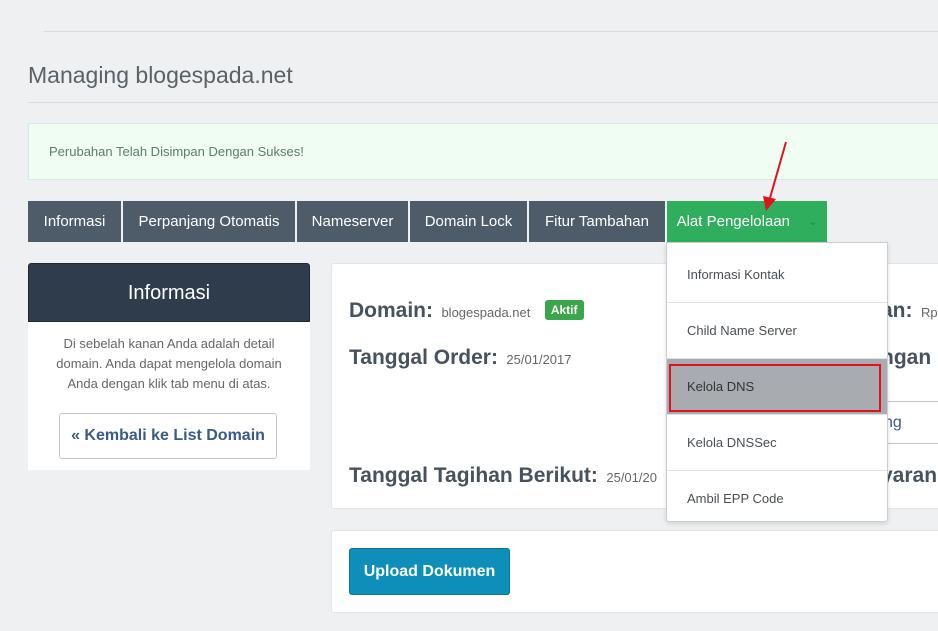 The image size is (938, 631). Describe the element at coordinates (564, 310) in the screenshot. I see `status-badge: Aktif` at that location.